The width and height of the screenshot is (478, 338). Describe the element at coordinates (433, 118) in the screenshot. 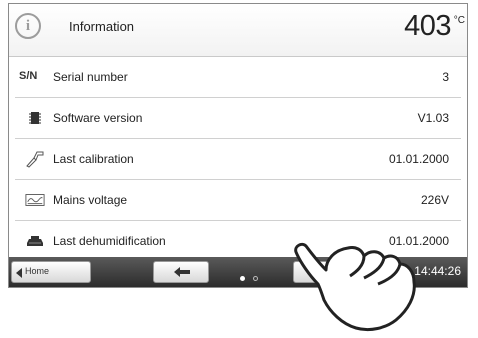

I see `row-value: V1.03` at that location.